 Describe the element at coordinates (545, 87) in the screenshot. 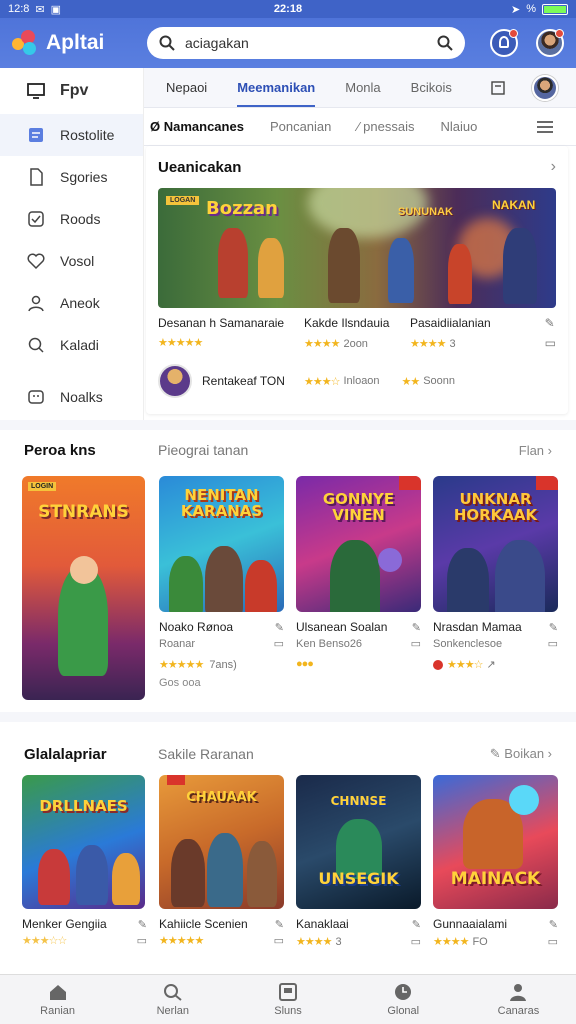

I see `profile-avatar-icon` at that location.